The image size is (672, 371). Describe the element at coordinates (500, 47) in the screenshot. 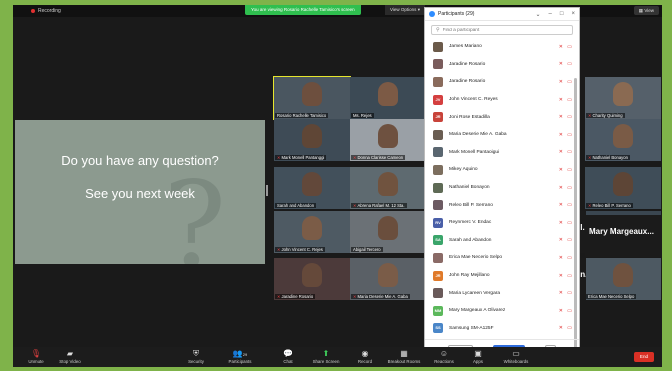

I see `participant-row: James Mariano ✕ ▭` at that location.